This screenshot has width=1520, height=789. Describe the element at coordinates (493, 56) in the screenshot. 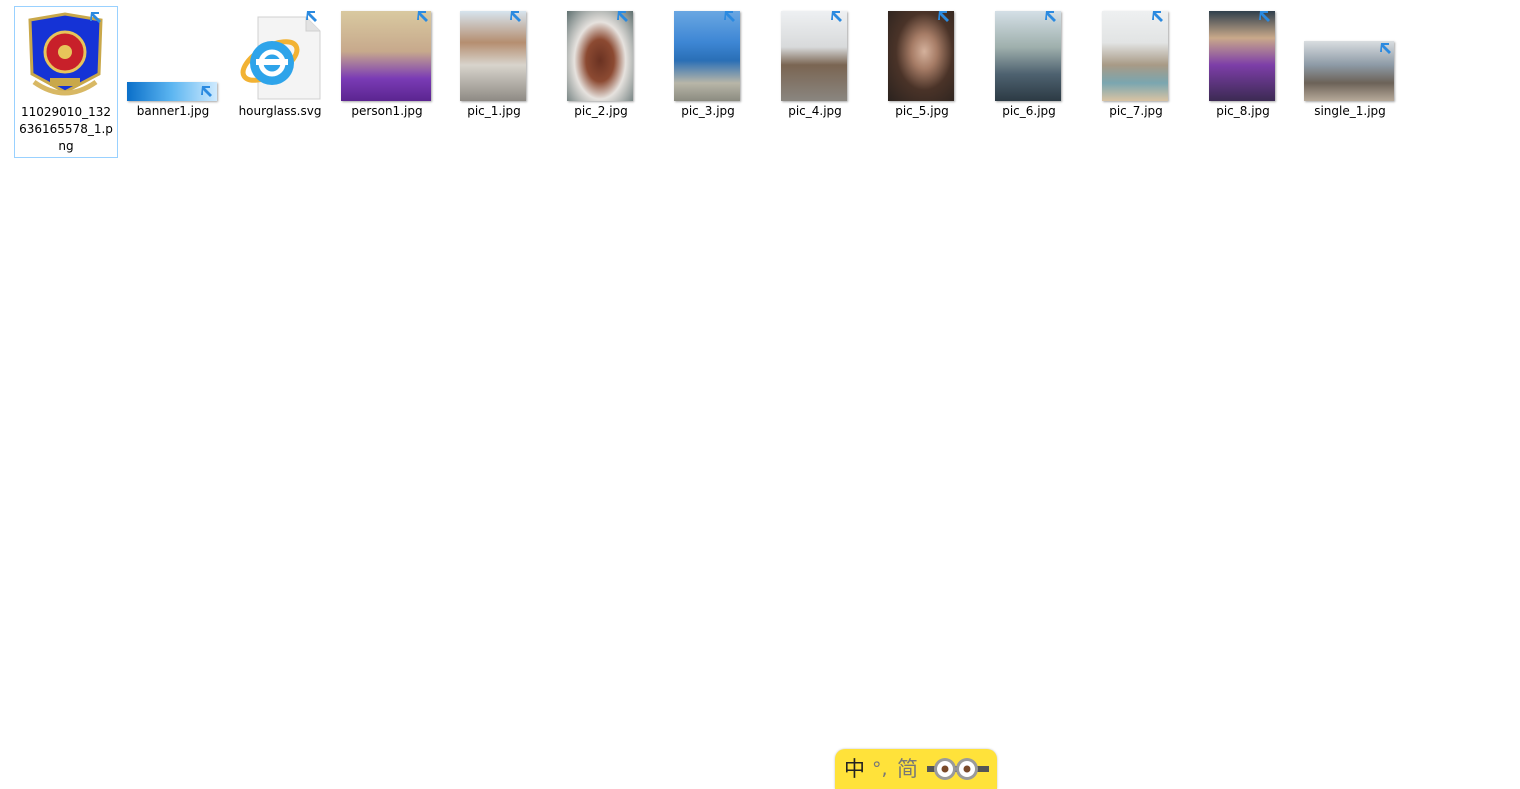

I see `road-photo-thumbnail` at that location.